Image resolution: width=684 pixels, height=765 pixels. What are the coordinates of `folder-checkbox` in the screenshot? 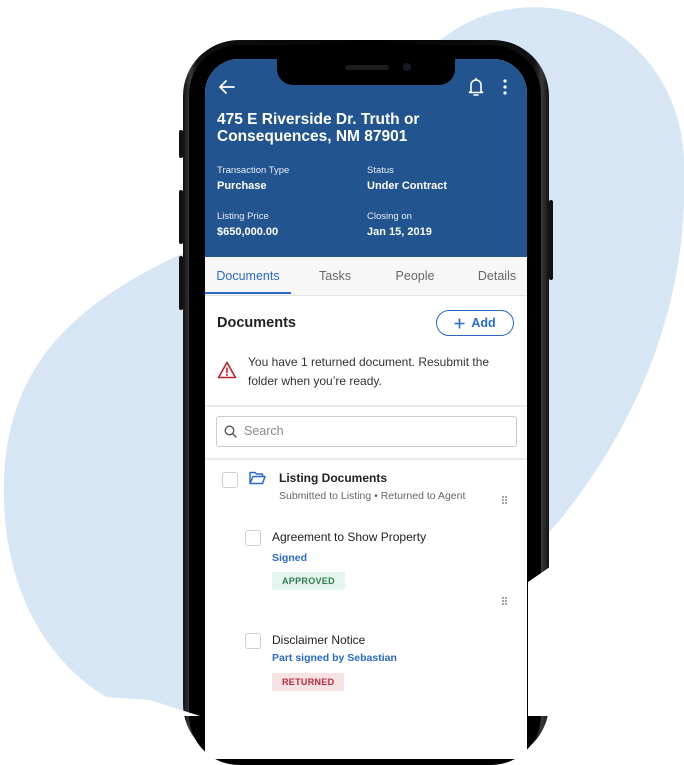 It's located at (230, 480).